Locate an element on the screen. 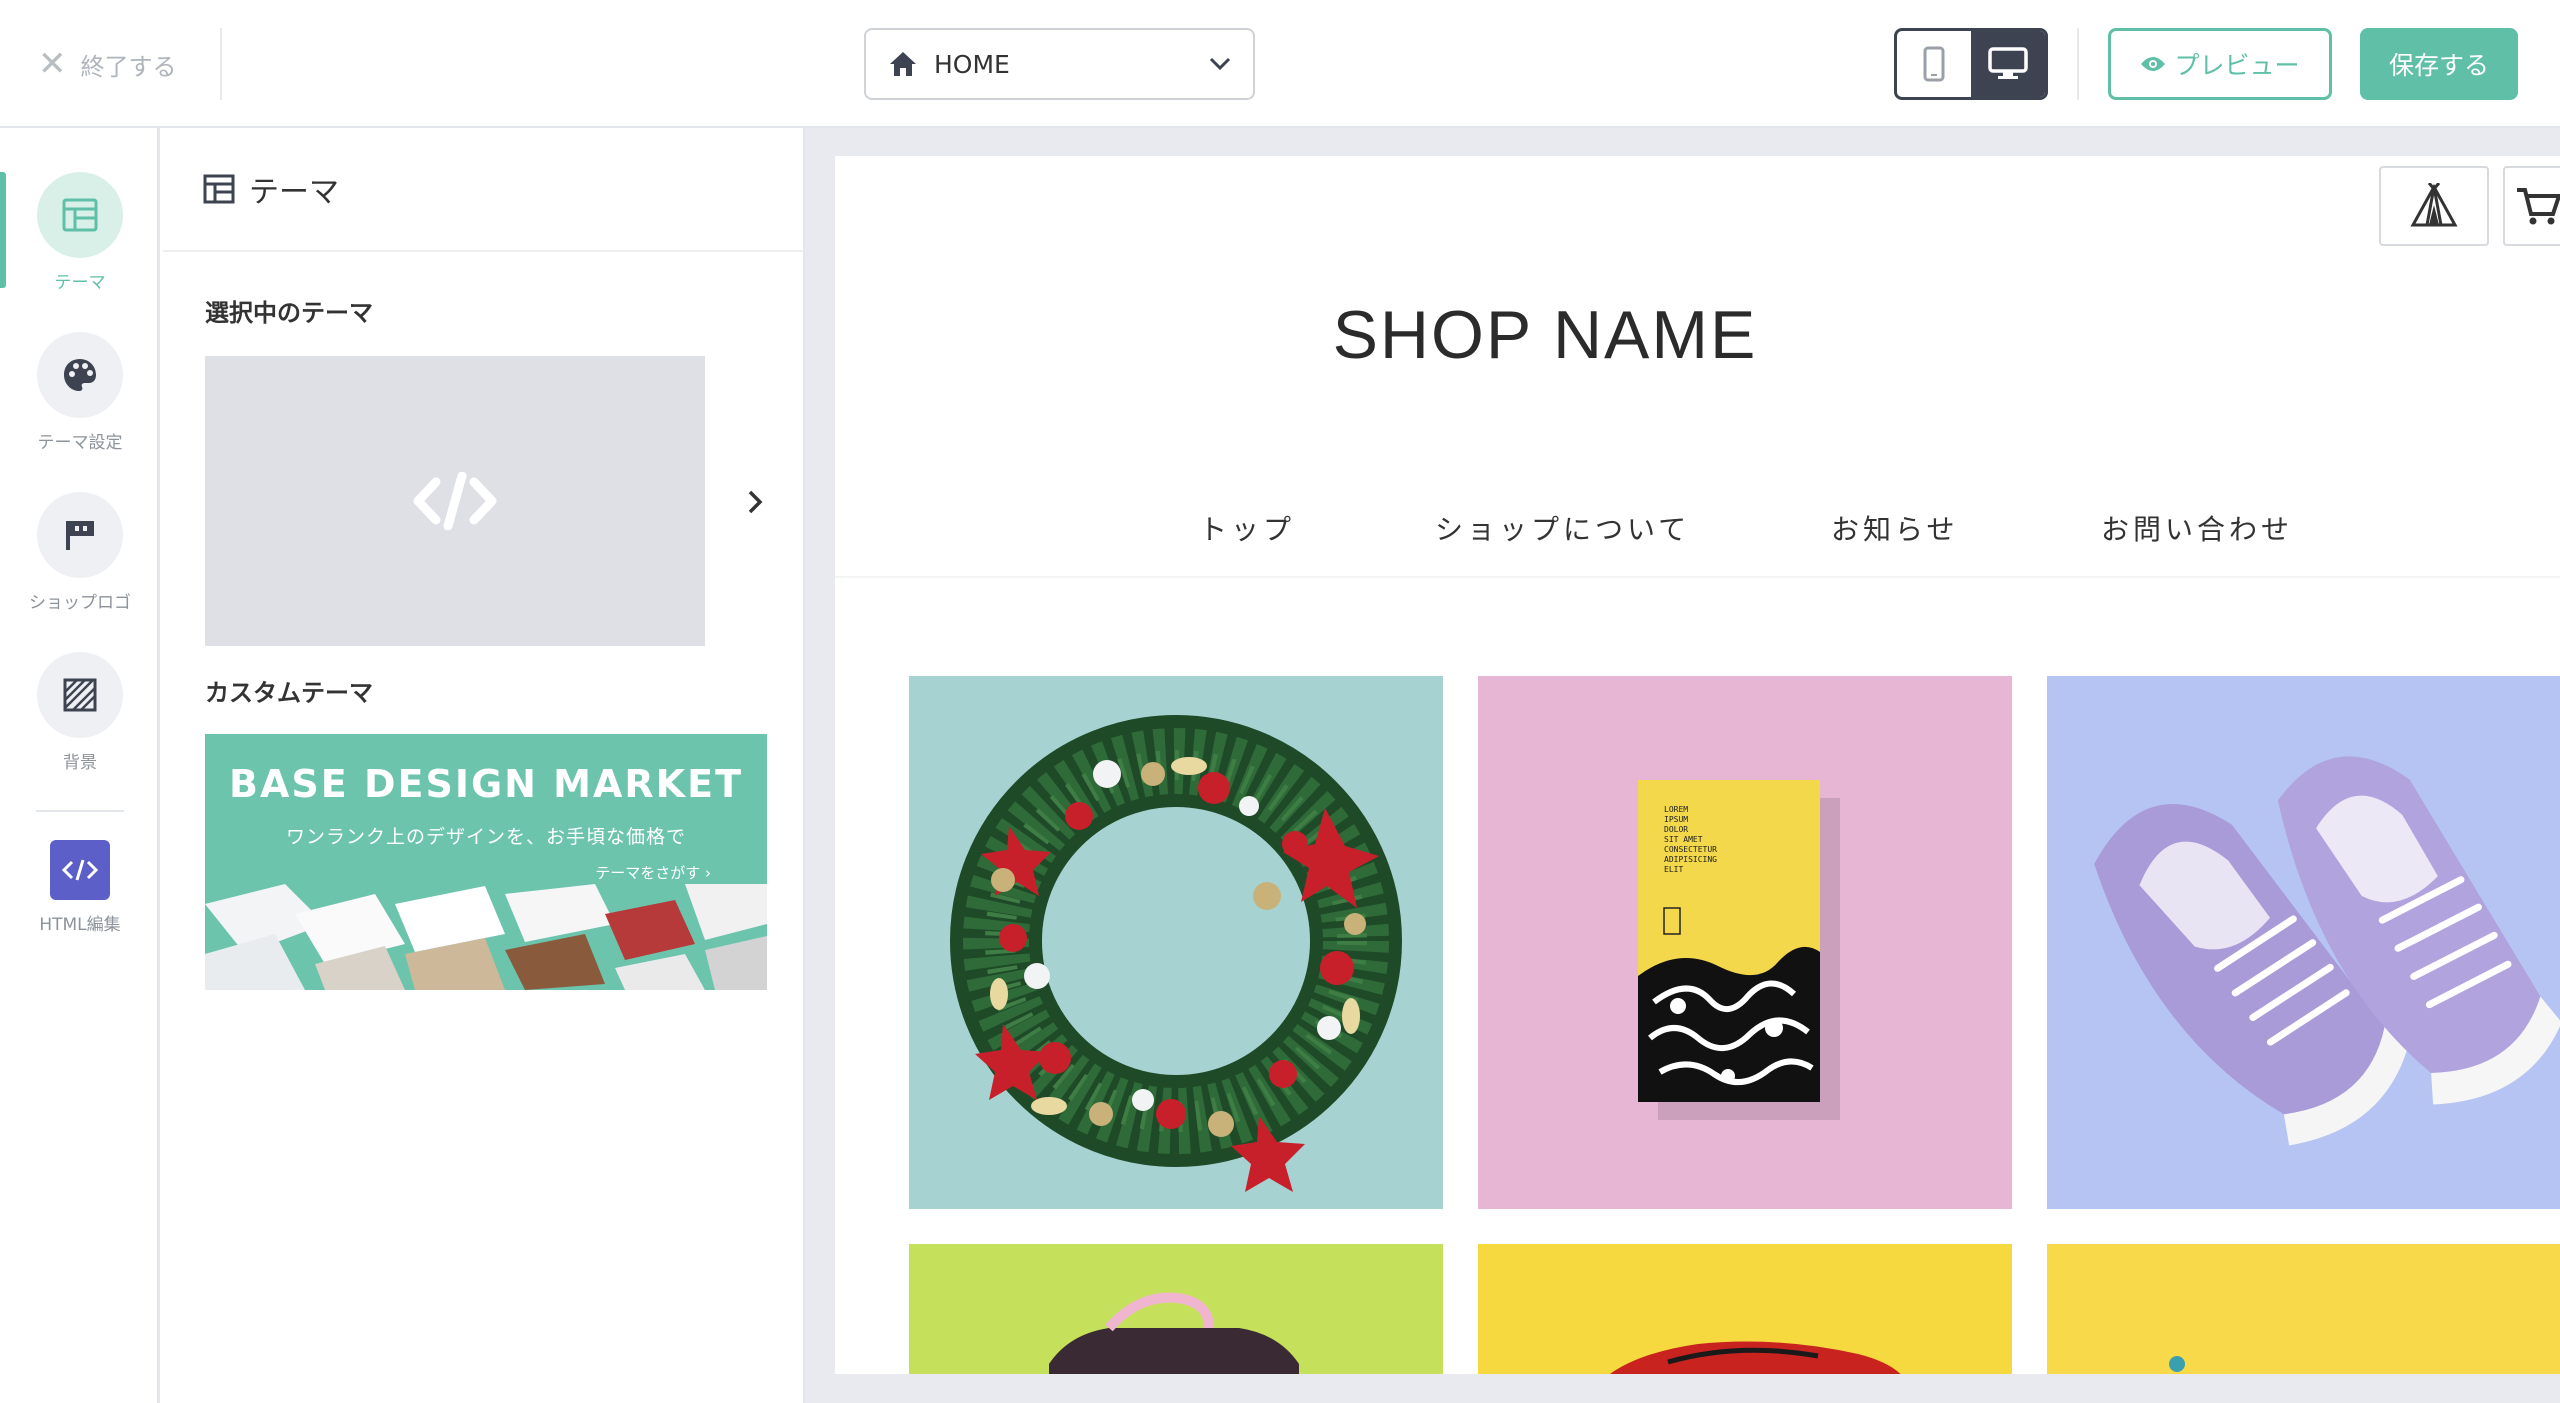  pink-bag-image is located at coordinates (1174, 1333).